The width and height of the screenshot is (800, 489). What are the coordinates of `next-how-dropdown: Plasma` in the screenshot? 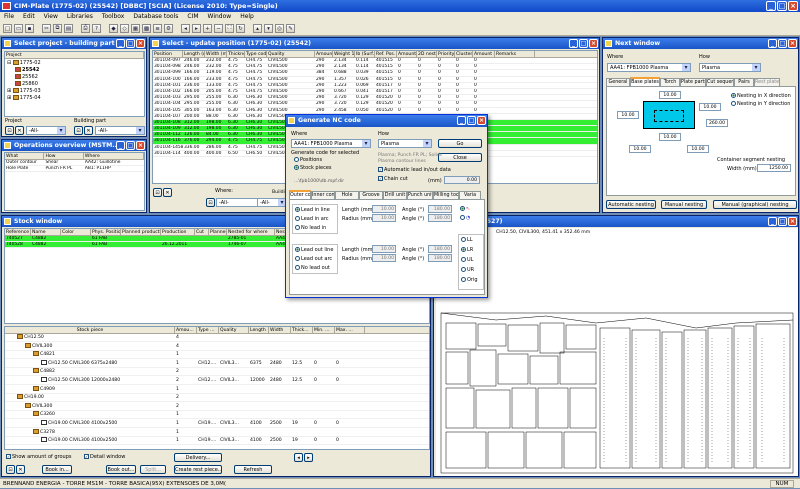 It's located at (730, 67).